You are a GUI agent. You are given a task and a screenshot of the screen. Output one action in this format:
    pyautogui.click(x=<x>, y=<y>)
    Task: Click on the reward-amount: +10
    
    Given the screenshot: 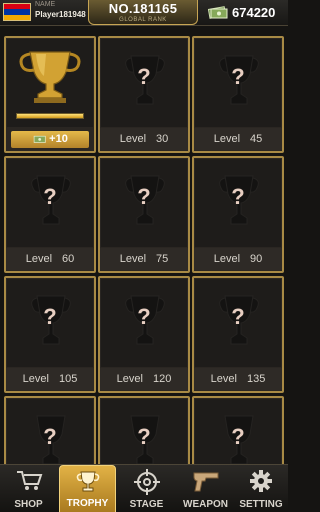 What is the action you would take?
    pyautogui.click(x=58, y=139)
    